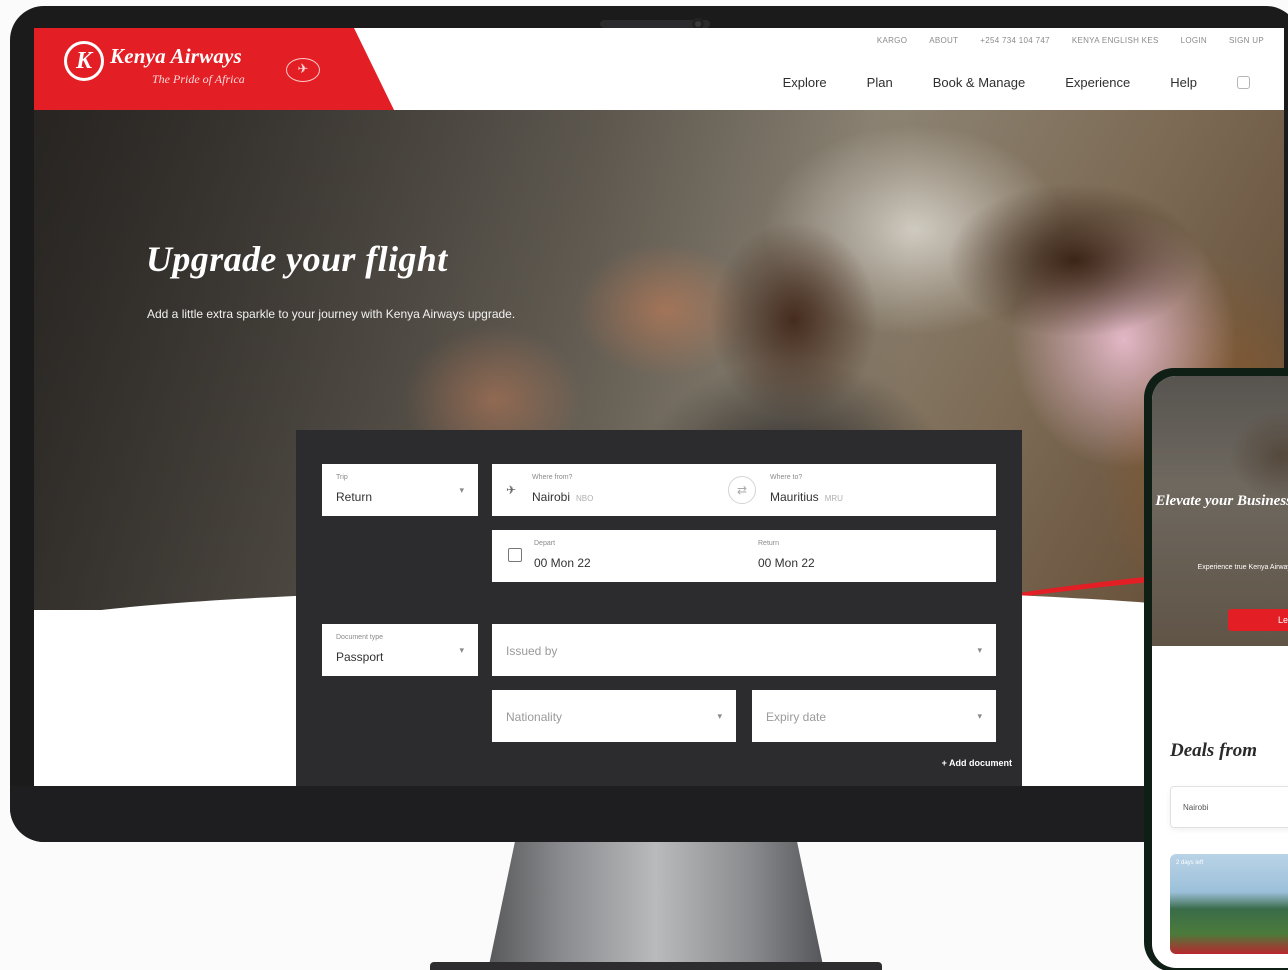  I want to click on nav-explore: Explore, so click(805, 82).